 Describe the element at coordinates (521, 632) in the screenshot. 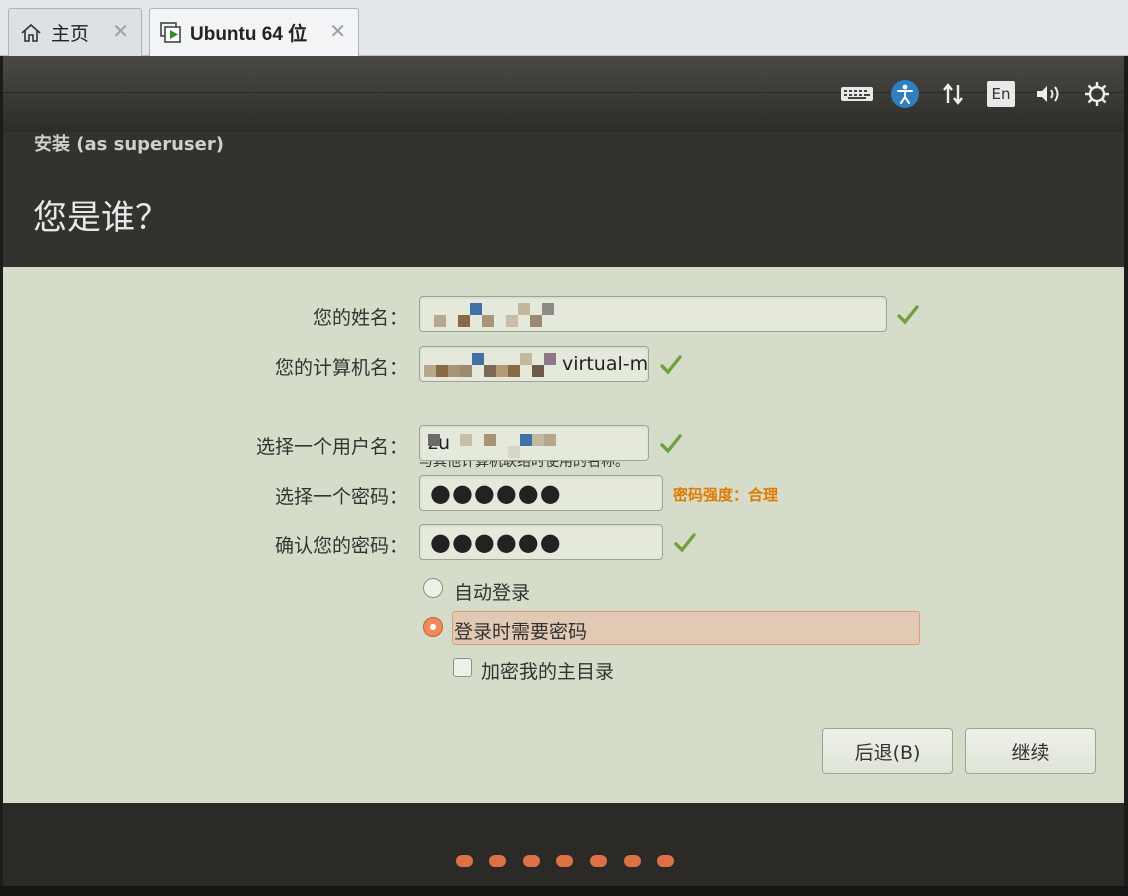

I see `require-password-label: 登录时需要密码` at that location.